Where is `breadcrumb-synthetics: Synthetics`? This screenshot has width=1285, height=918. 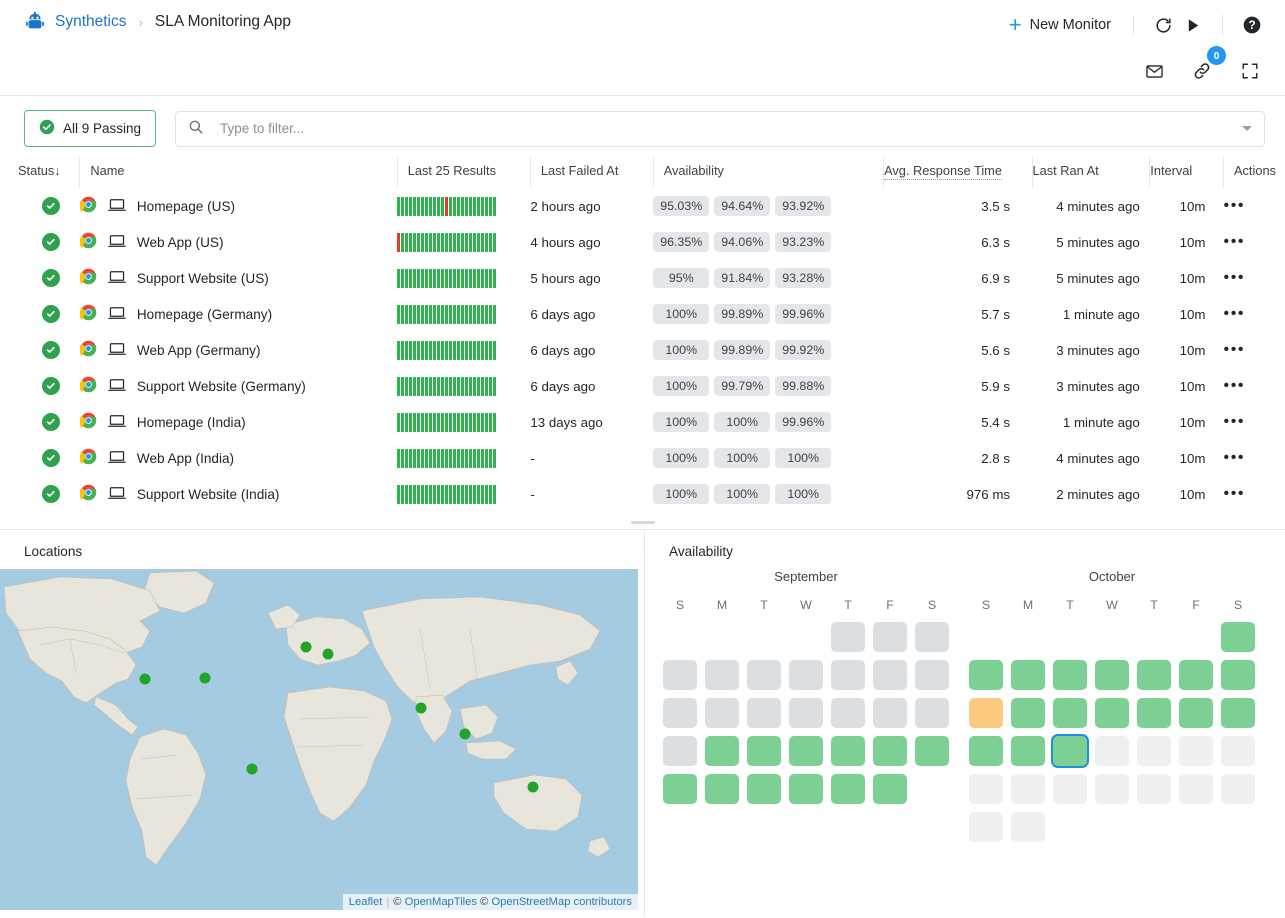
breadcrumb-synthetics: Synthetics is located at coordinates (91, 22).